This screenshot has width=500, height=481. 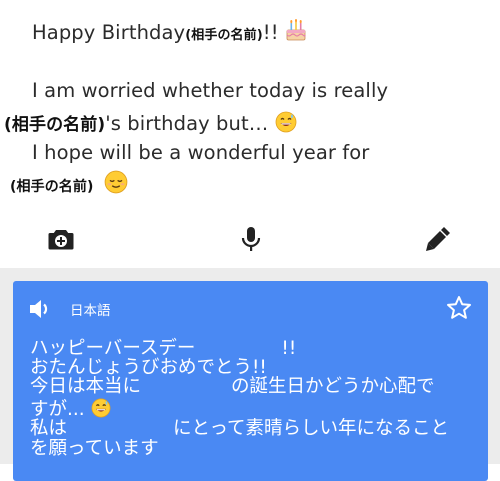 I want to click on source-line-5: (相手の名前), so click(x=69, y=184).